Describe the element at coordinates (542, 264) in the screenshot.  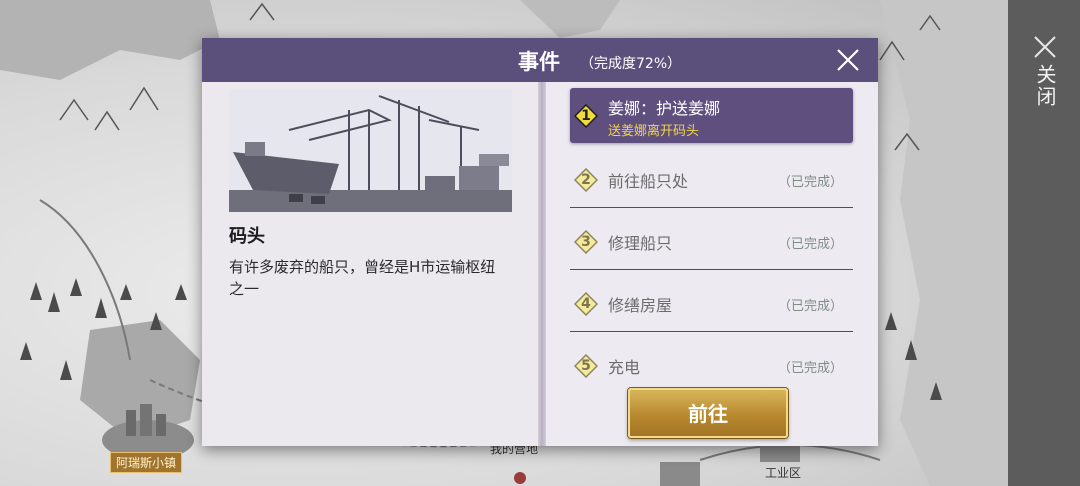
I see `pane-divider` at that location.